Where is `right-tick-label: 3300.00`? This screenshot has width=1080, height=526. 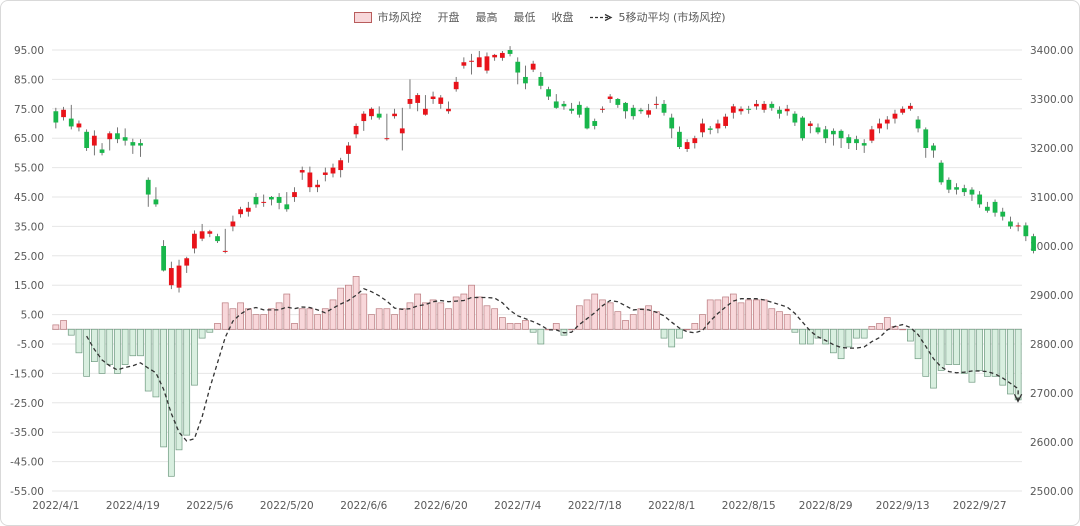 right-tick-label: 3300.00 is located at coordinates (1051, 100).